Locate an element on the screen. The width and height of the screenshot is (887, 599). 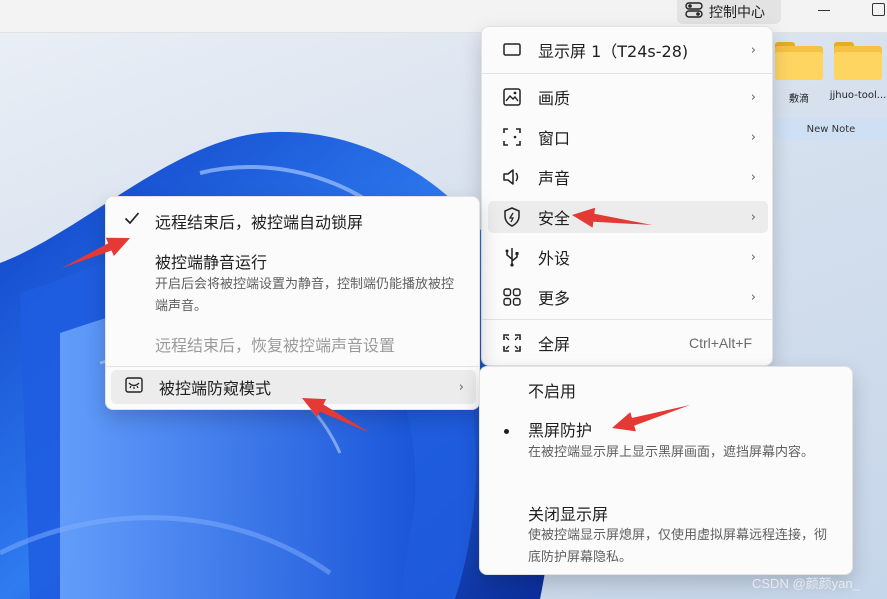
option-label: 被控端防窥模式 is located at coordinates (215, 388).